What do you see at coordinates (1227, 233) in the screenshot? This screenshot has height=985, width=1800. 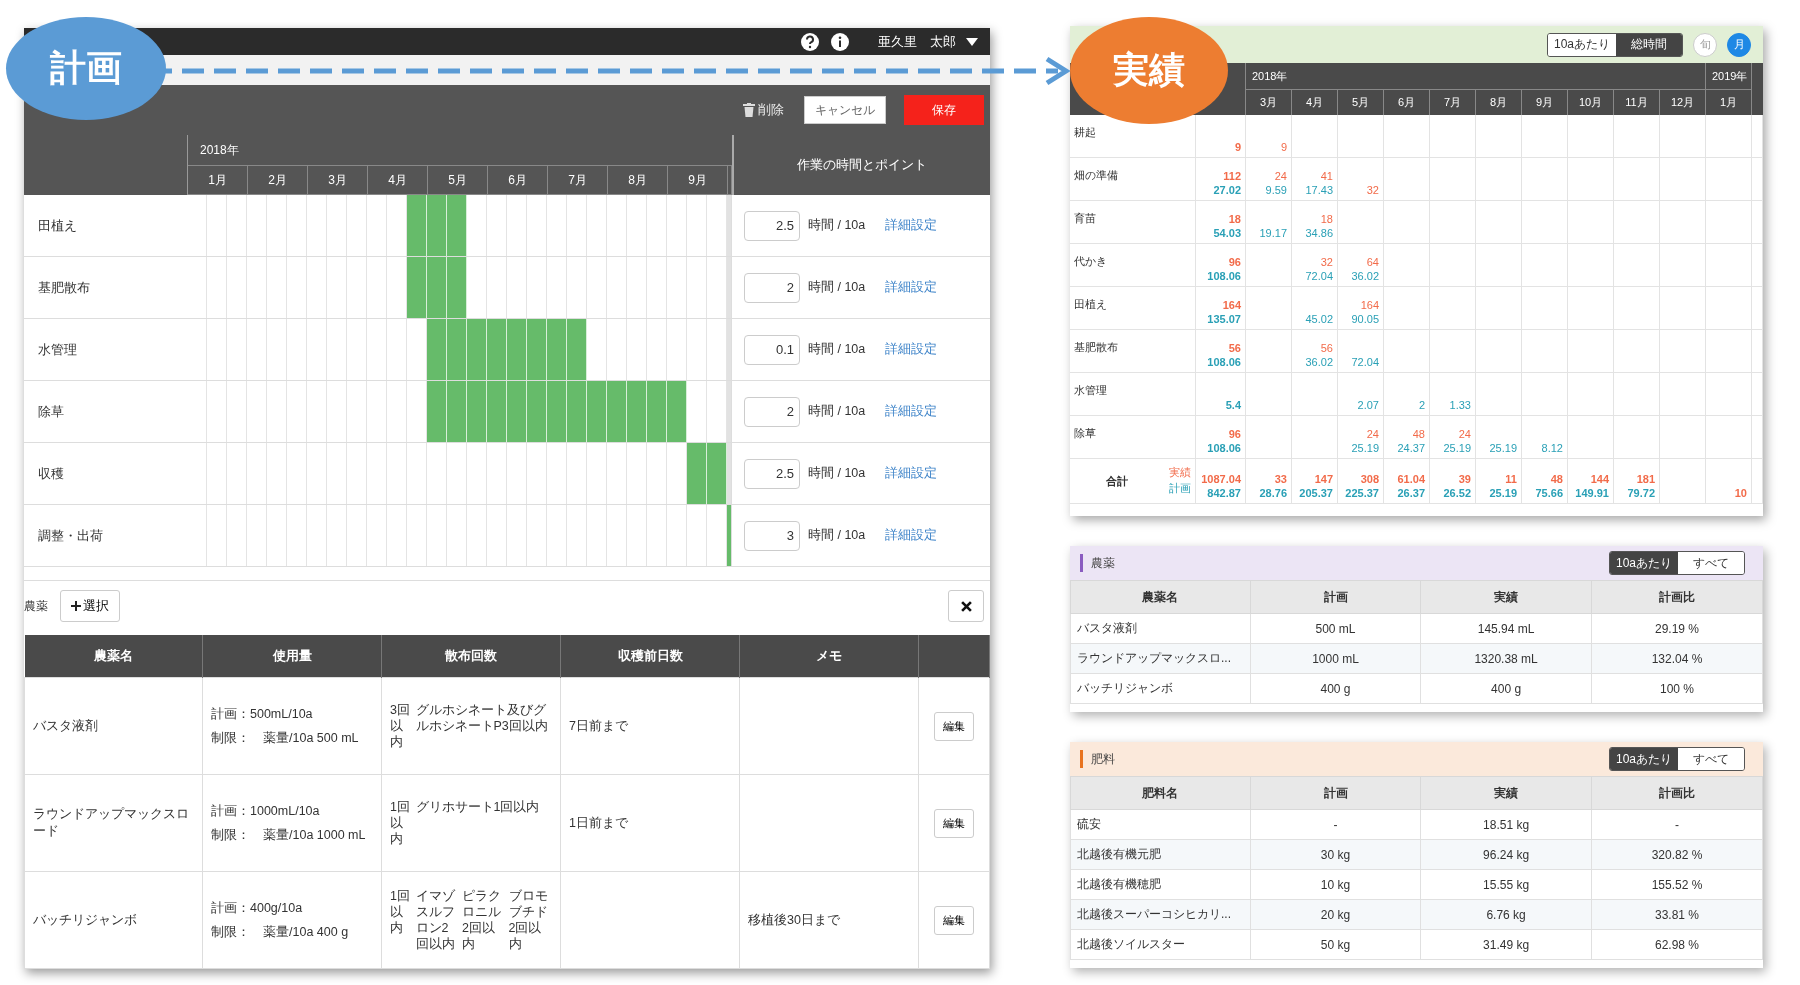 I see `plan-value: 54.03` at bounding box center [1227, 233].